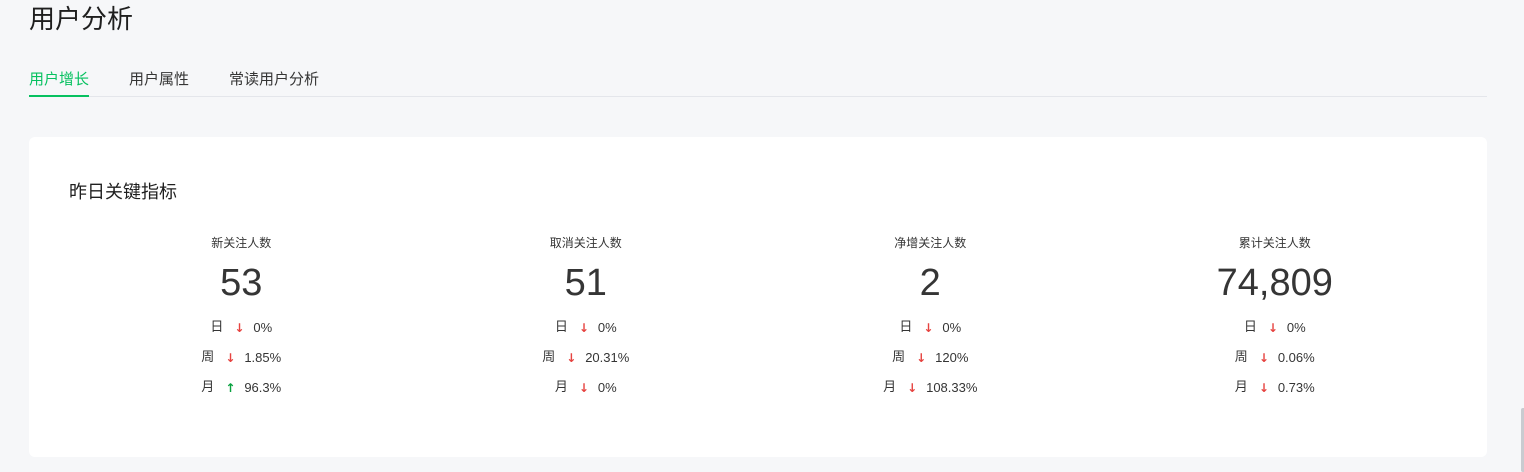  Describe the element at coordinates (123, 192) in the screenshot. I see `card-title: 昨日关键指标` at that location.